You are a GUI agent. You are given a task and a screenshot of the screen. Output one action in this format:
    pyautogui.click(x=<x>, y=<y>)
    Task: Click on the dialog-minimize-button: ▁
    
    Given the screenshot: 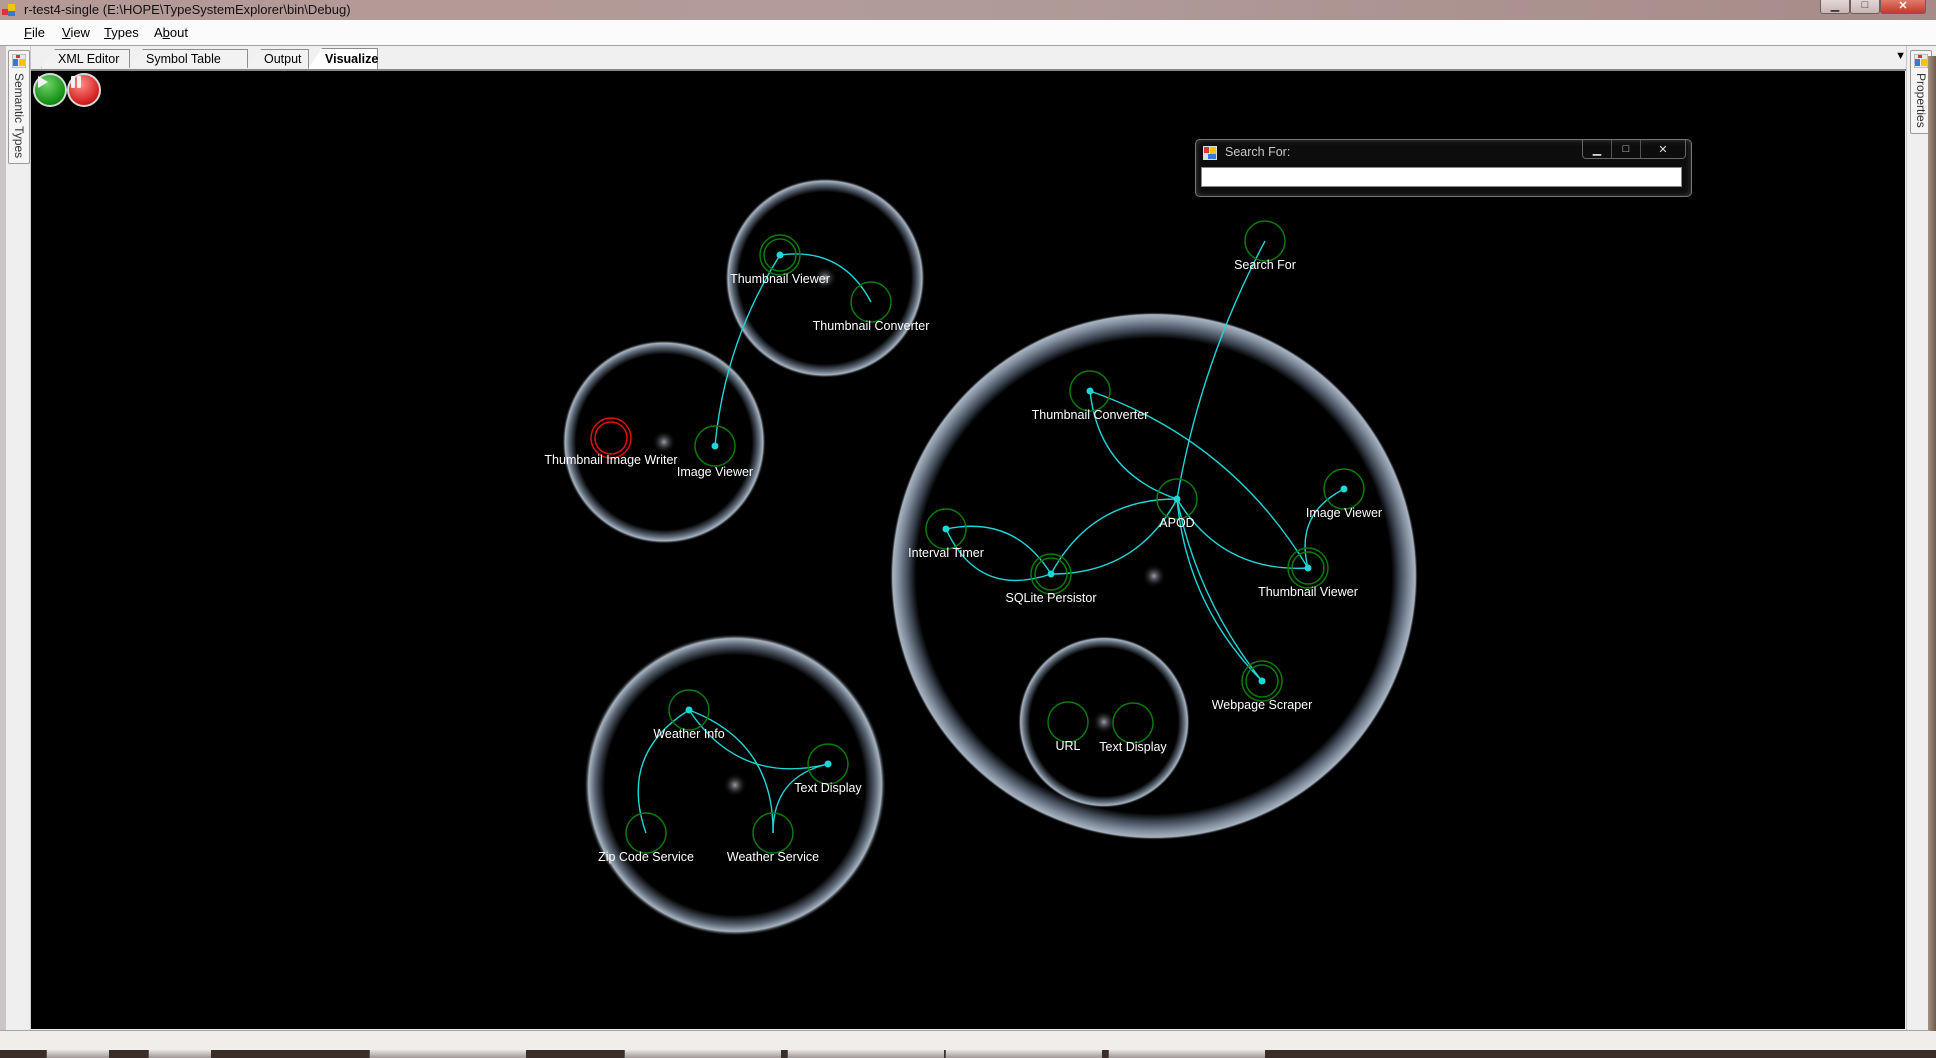 What is the action you would take?
    pyautogui.click(x=1597, y=149)
    